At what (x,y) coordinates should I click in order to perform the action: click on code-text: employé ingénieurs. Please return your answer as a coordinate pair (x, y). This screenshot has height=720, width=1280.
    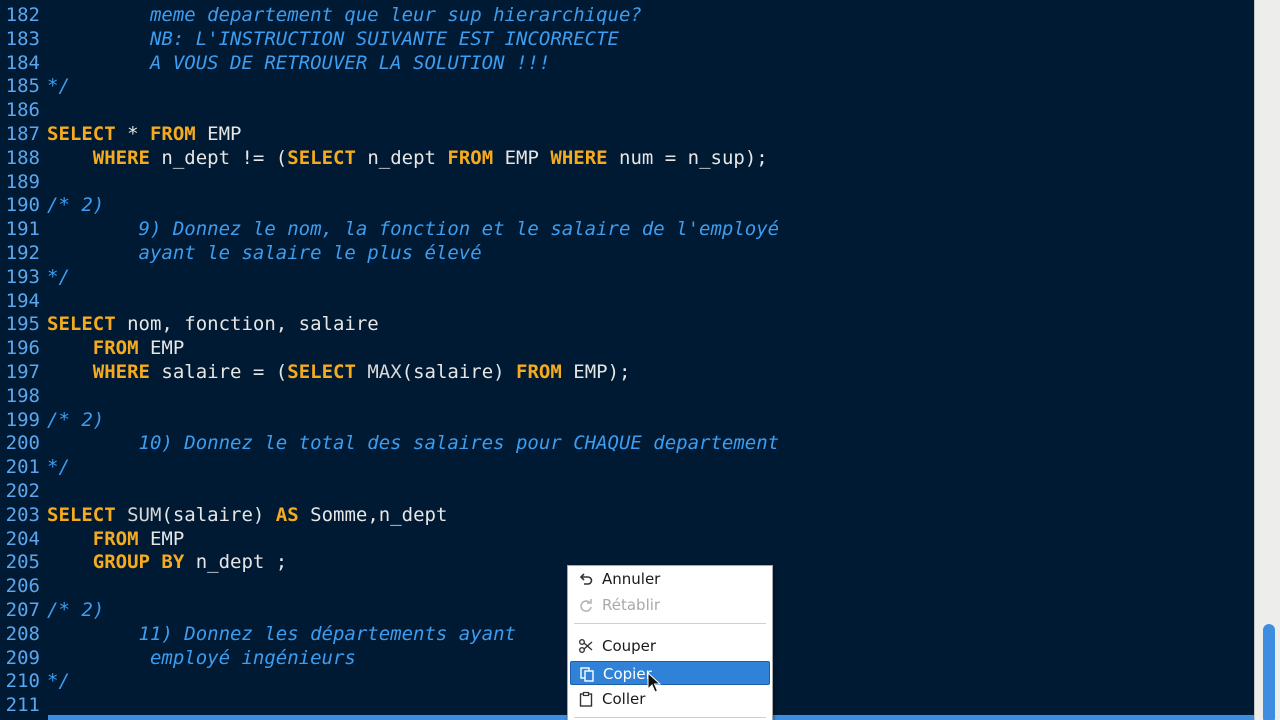
    Looking at the image, I should click on (201, 658).